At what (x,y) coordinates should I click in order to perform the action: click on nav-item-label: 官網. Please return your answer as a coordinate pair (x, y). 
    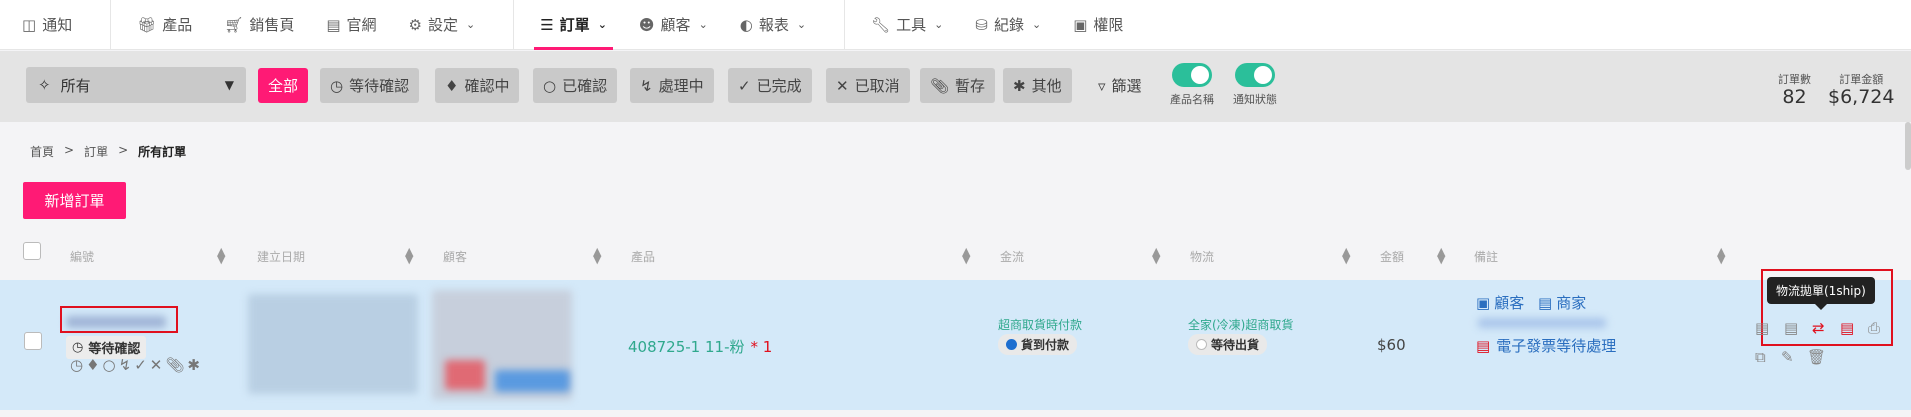
    Looking at the image, I should click on (361, 25).